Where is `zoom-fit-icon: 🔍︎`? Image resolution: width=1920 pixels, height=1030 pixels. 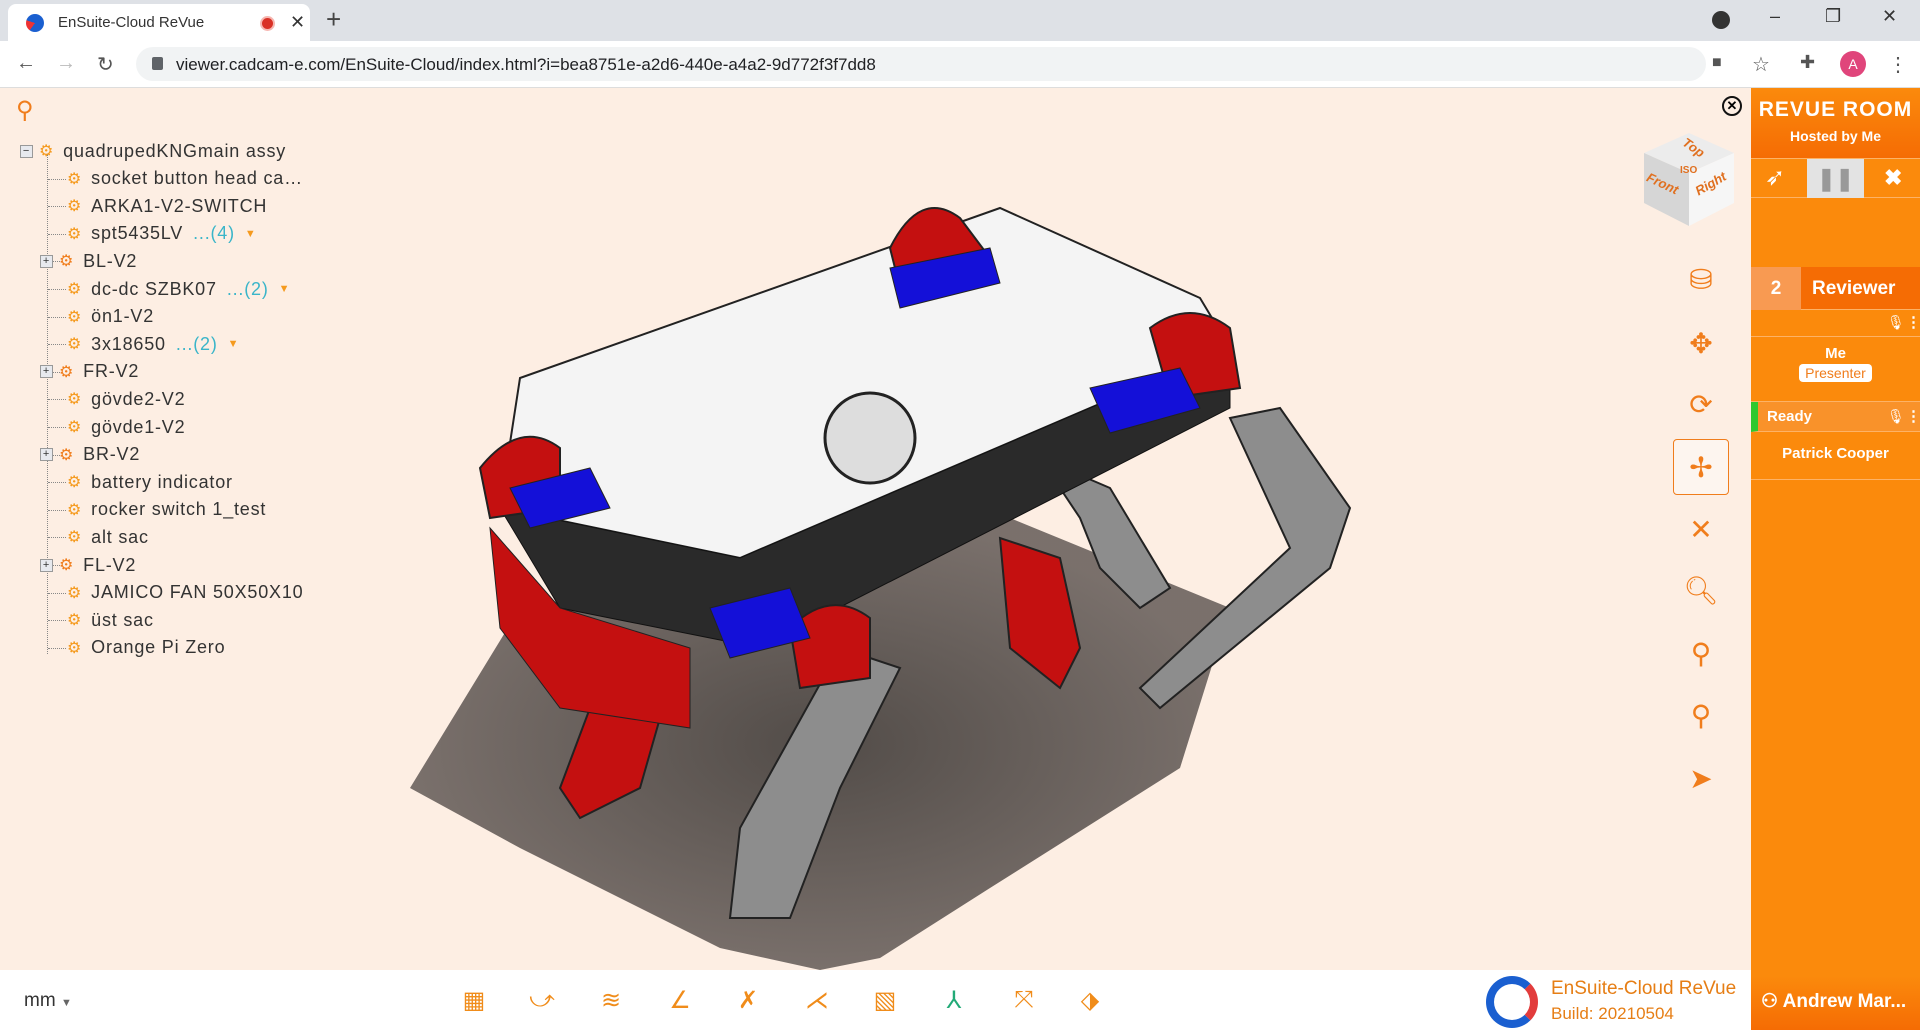 zoom-fit-icon: 🔍︎ is located at coordinates (1701, 590).